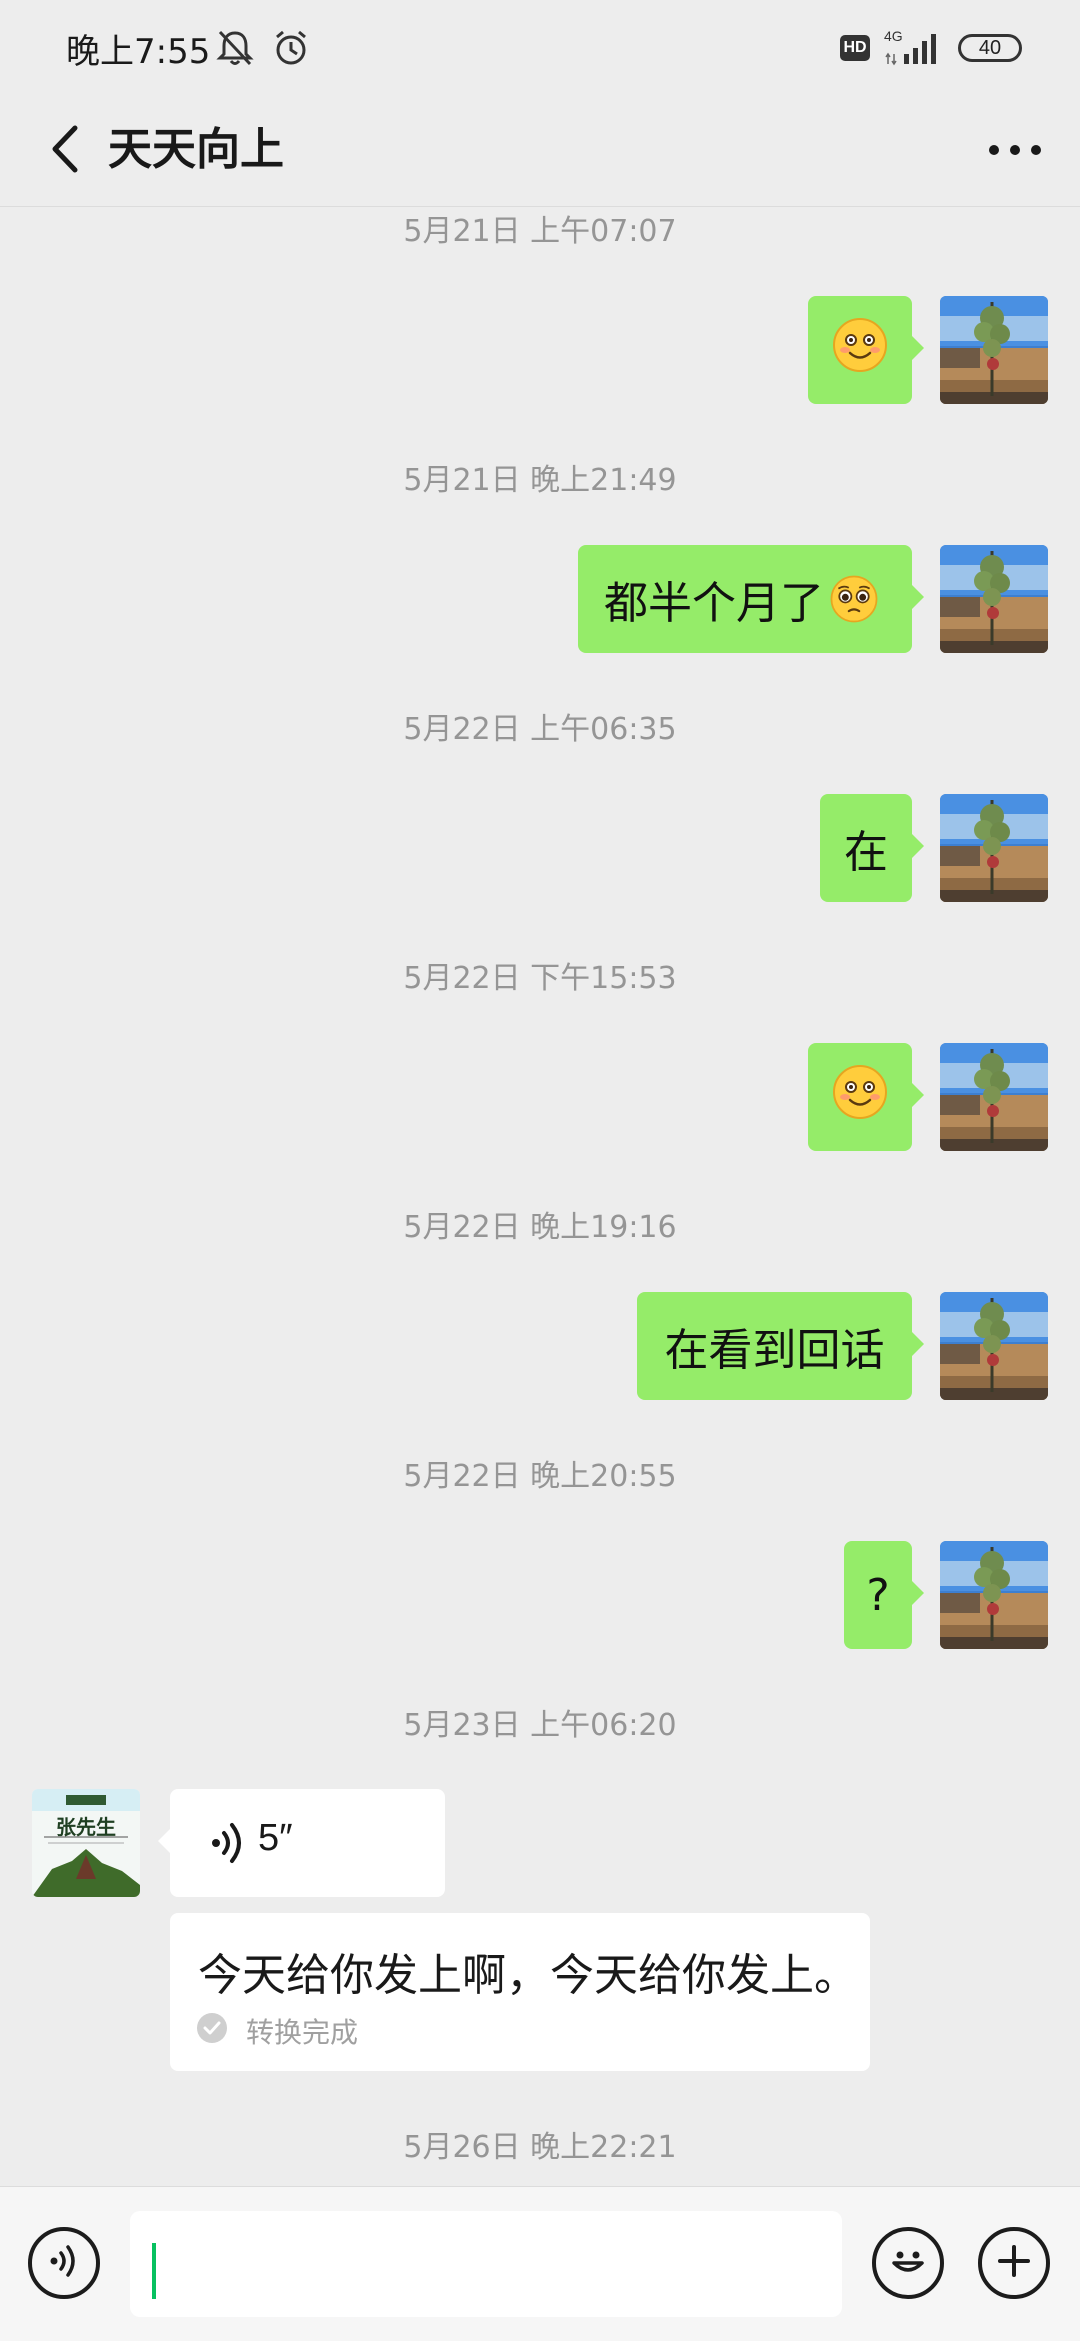 The width and height of the screenshot is (1080, 2341). What do you see at coordinates (855, 48) in the screenshot?
I see `hd-voice-badge: HD` at bounding box center [855, 48].